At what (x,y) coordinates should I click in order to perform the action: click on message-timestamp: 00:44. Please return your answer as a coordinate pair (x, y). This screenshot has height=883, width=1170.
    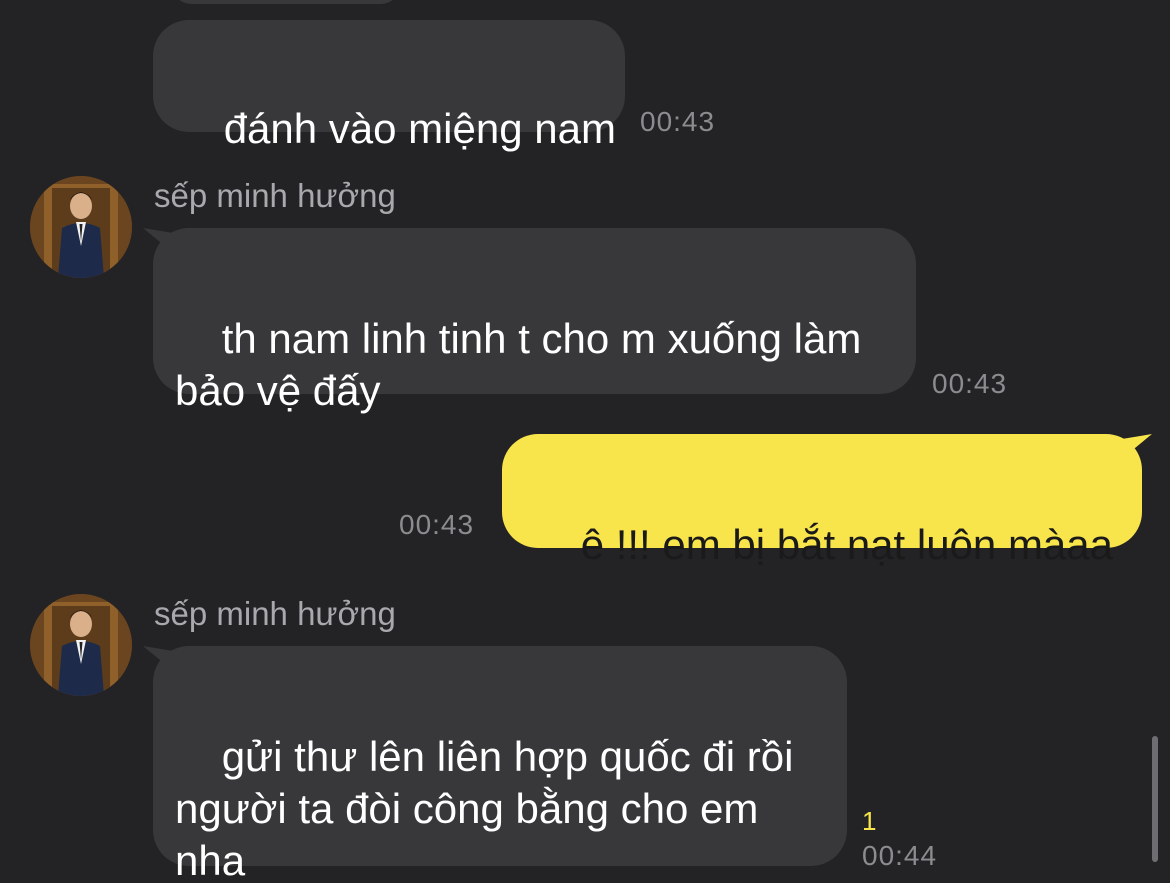
    Looking at the image, I should click on (900, 855).